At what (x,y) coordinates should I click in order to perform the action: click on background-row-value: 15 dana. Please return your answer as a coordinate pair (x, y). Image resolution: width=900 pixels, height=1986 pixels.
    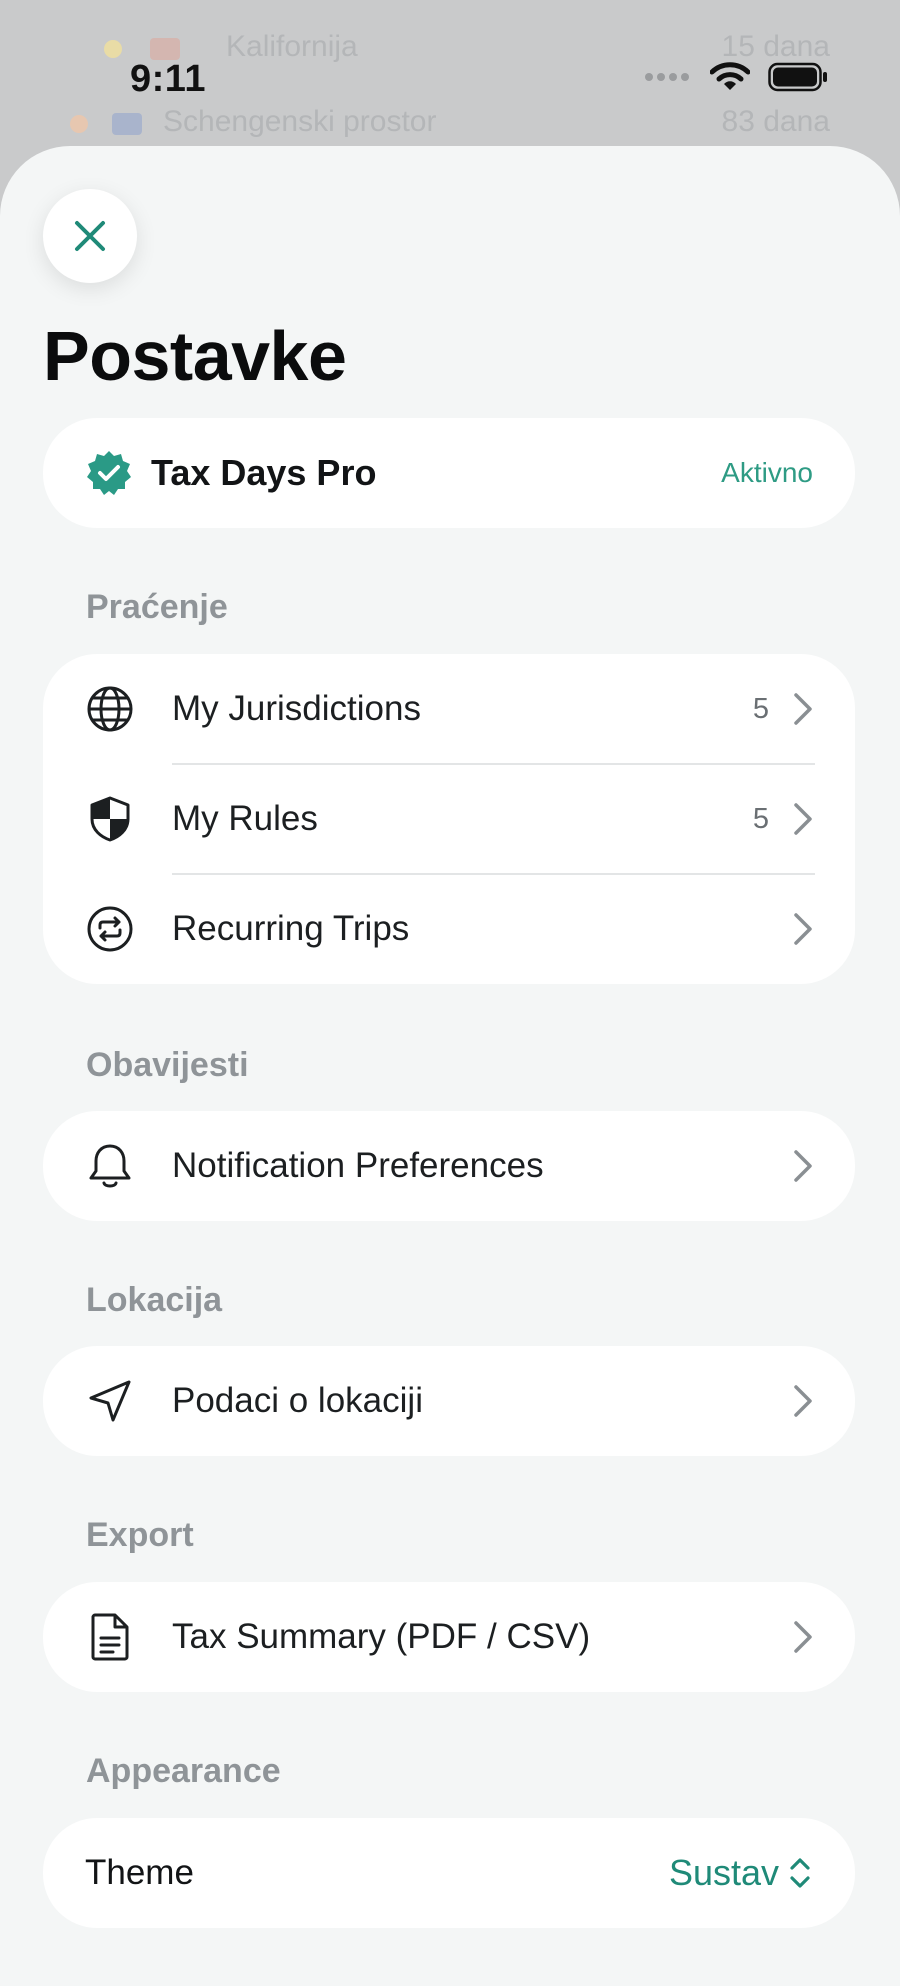
    Looking at the image, I should click on (775, 46).